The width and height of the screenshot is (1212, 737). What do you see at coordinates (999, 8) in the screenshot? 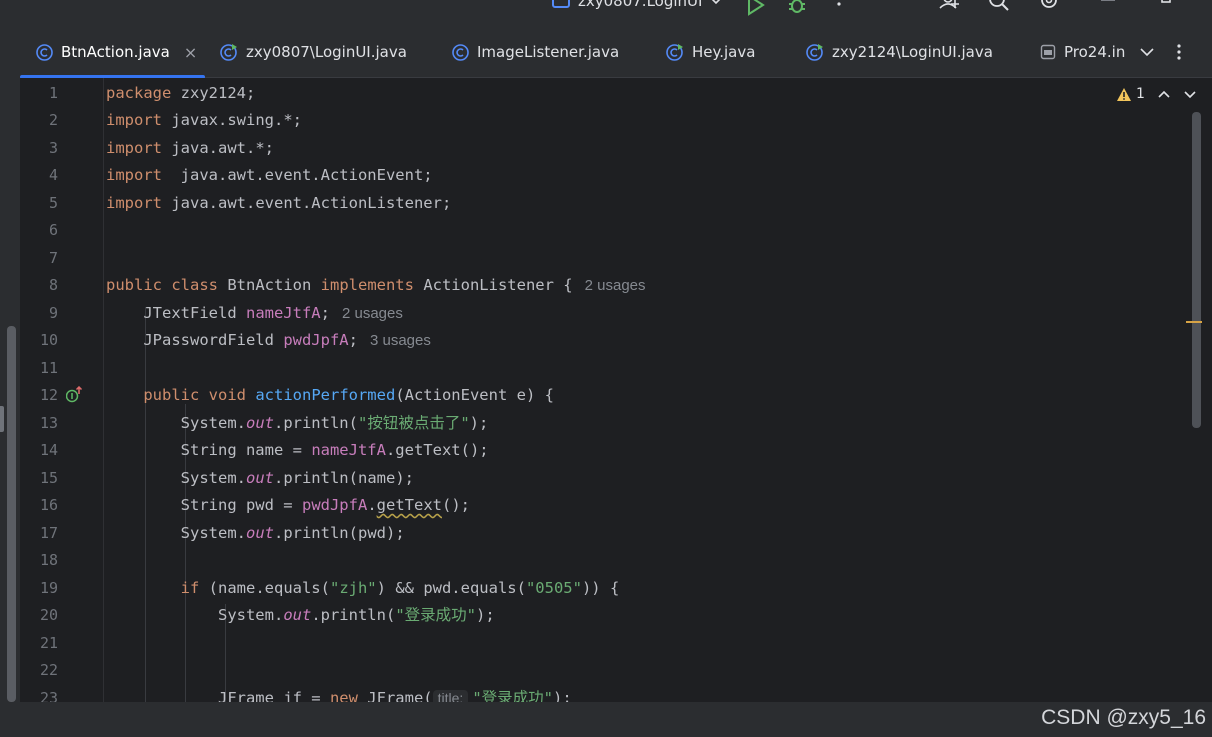
I see `search-icon` at bounding box center [999, 8].